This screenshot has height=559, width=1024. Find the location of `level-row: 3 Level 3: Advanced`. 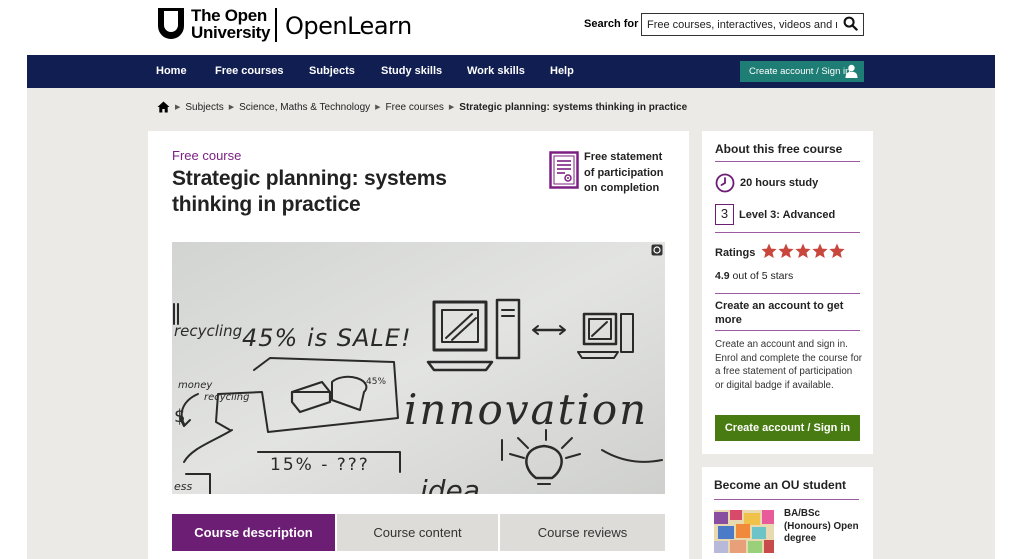

level-row: 3 Level 3: Advanced is located at coordinates (775, 214).